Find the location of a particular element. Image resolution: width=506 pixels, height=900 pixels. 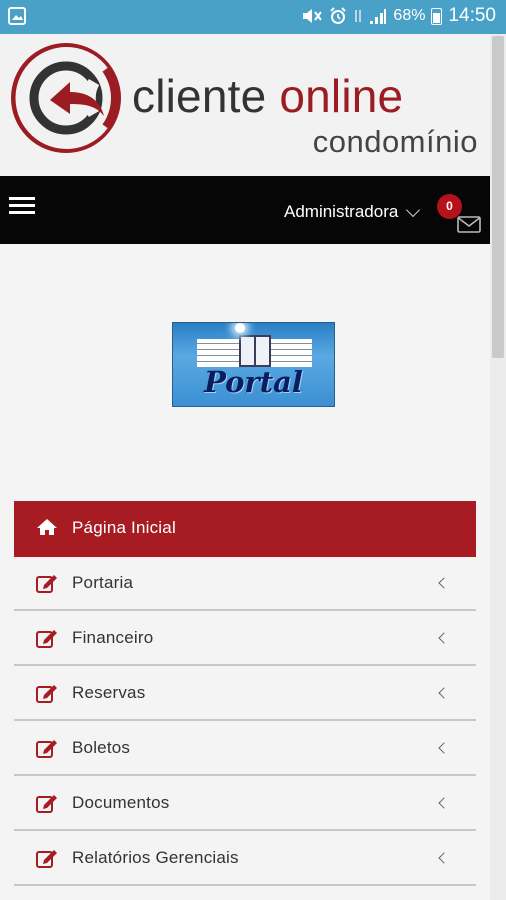

brand-title-word2: online is located at coordinates (341, 96).